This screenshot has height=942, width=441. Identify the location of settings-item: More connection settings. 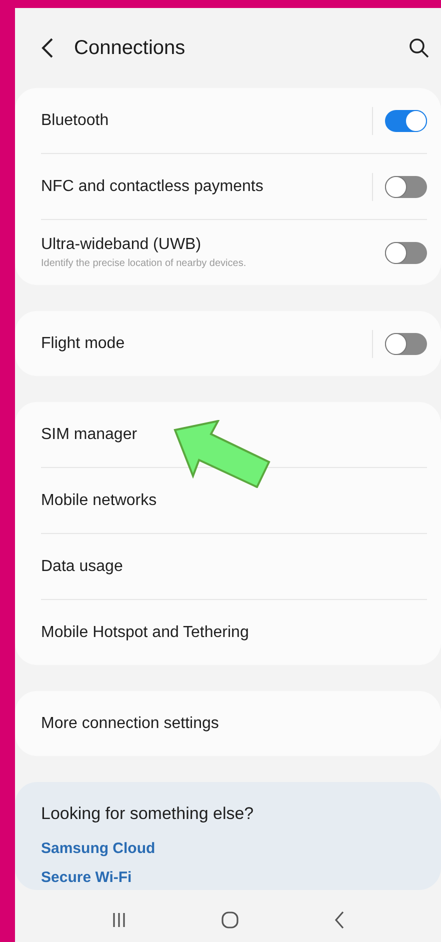
(234, 723).